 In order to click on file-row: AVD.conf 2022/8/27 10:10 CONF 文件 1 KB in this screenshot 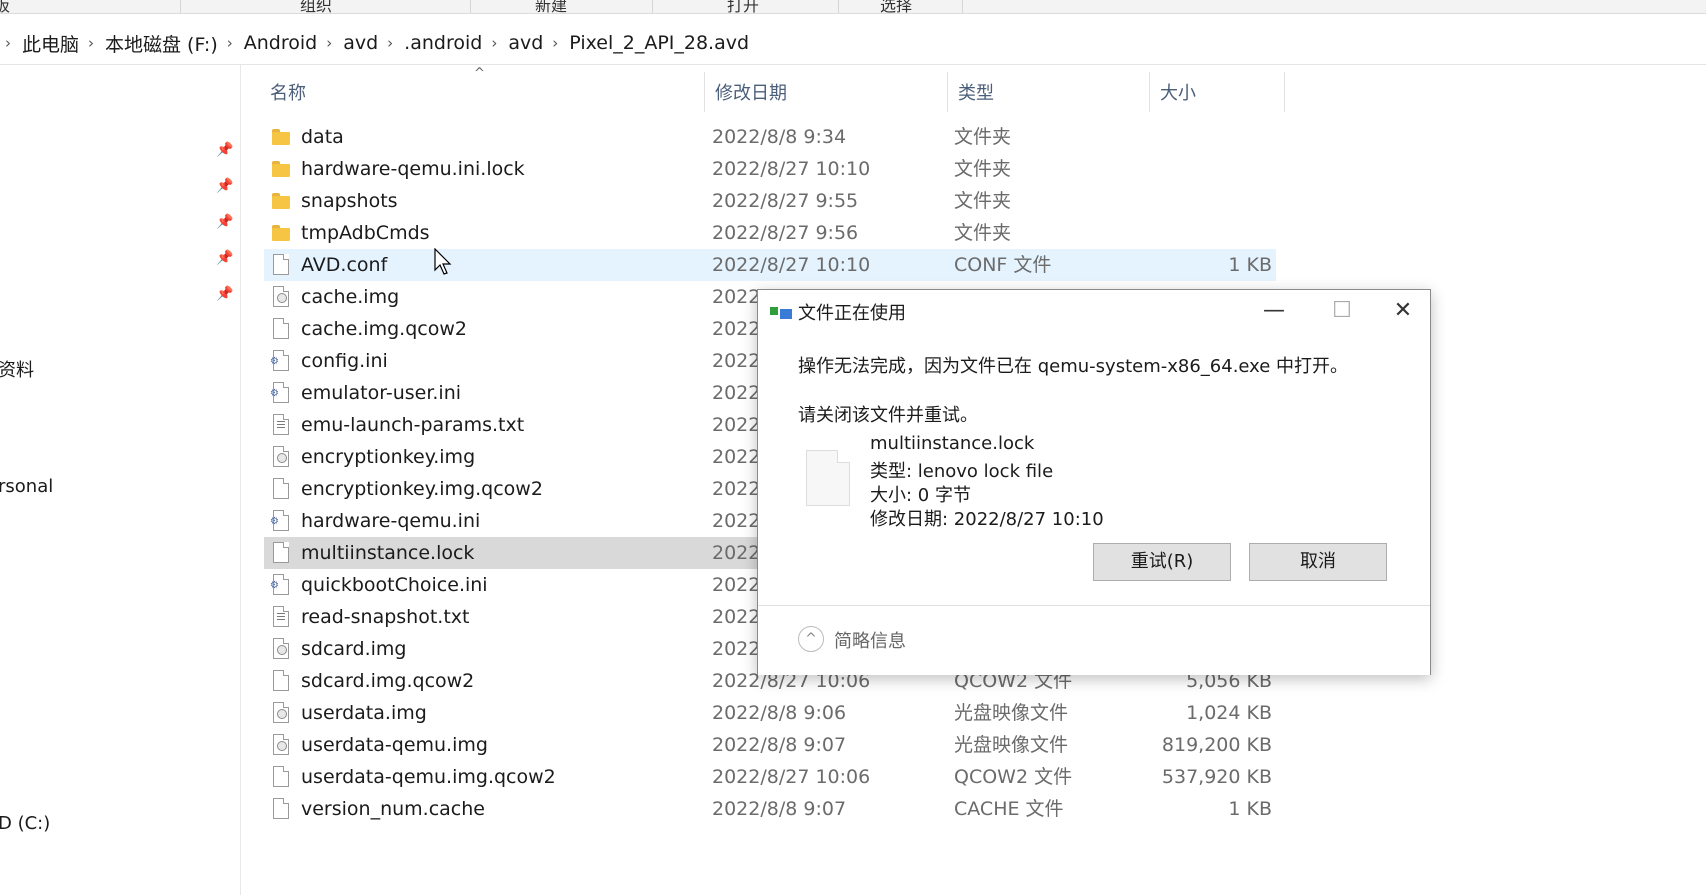, I will do `click(770, 265)`.